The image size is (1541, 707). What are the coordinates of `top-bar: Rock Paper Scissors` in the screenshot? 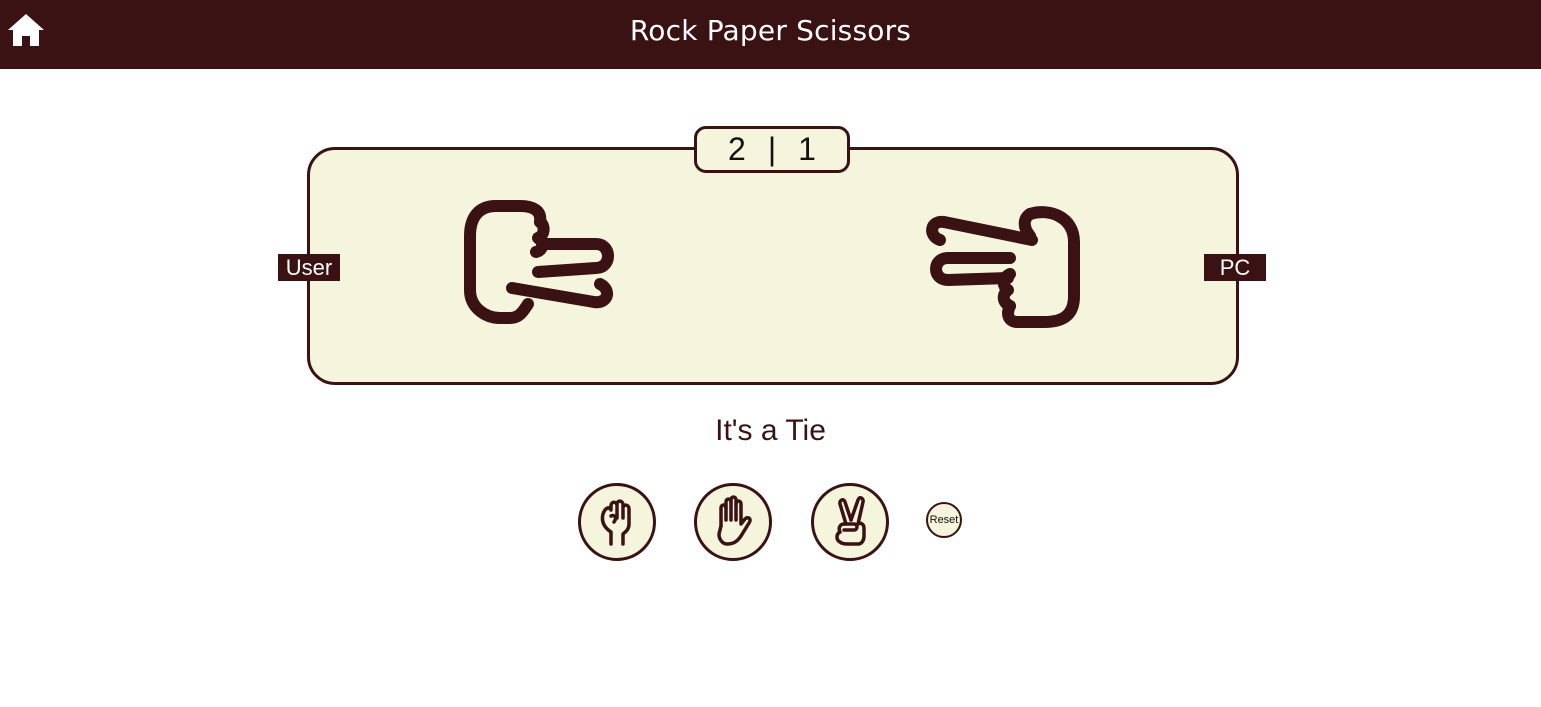 It's located at (770, 34).